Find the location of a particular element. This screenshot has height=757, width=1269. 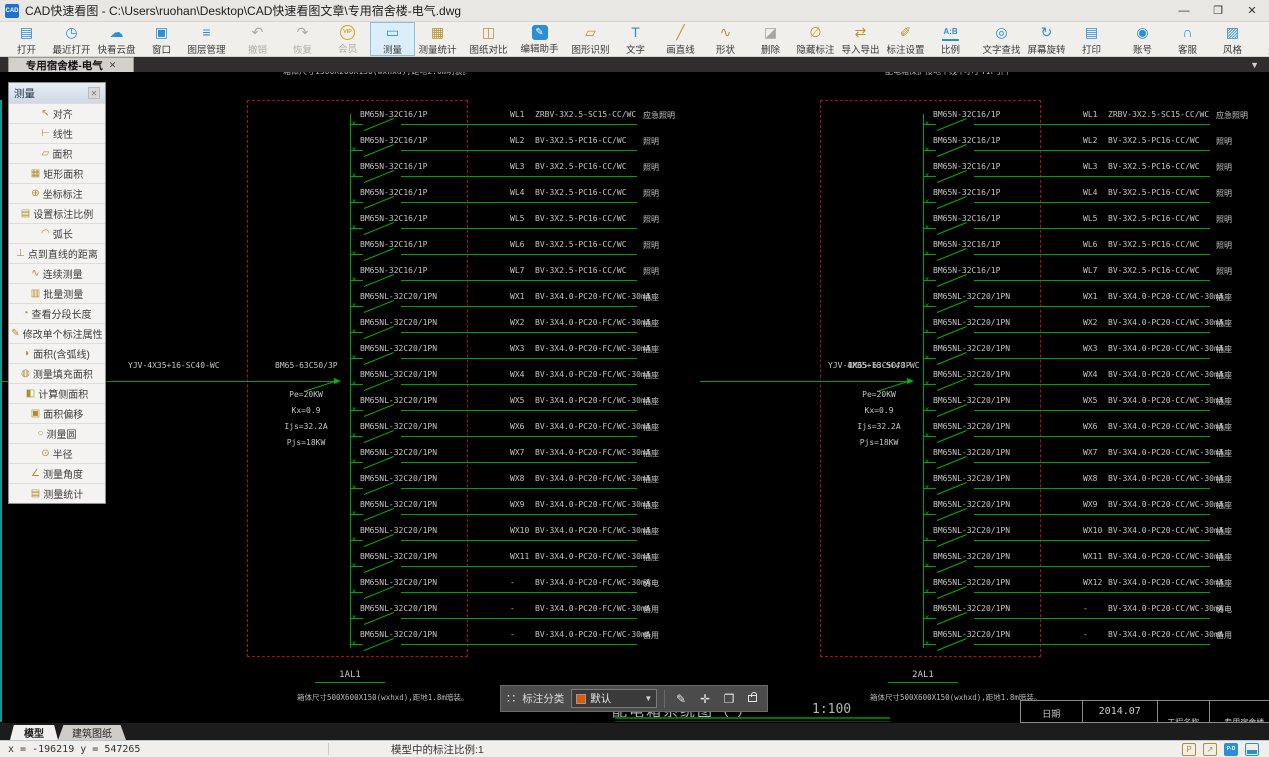

toolbar-button-label: 图层管理 is located at coordinates (206, 50).